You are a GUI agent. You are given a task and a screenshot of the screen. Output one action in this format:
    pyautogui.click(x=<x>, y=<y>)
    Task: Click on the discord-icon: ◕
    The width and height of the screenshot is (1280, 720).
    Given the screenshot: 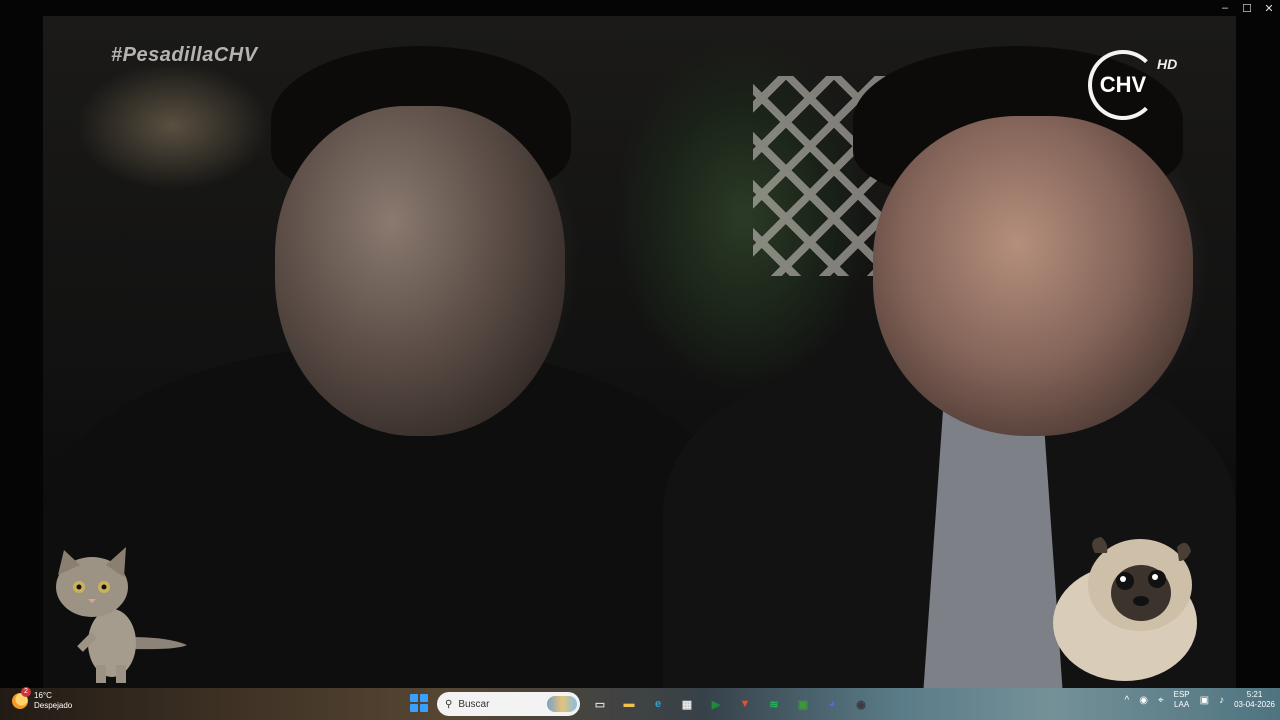 What is the action you would take?
    pyautogui.click(x=832, y=704)
    